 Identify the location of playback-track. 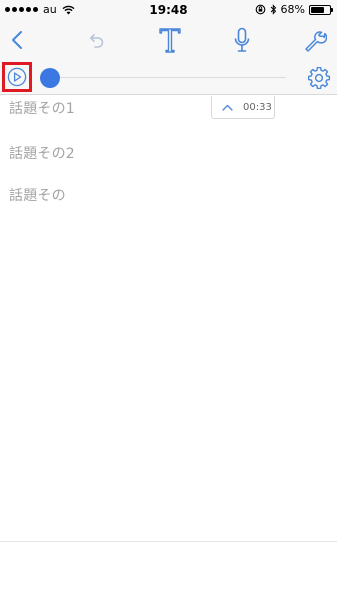
(164, 77).